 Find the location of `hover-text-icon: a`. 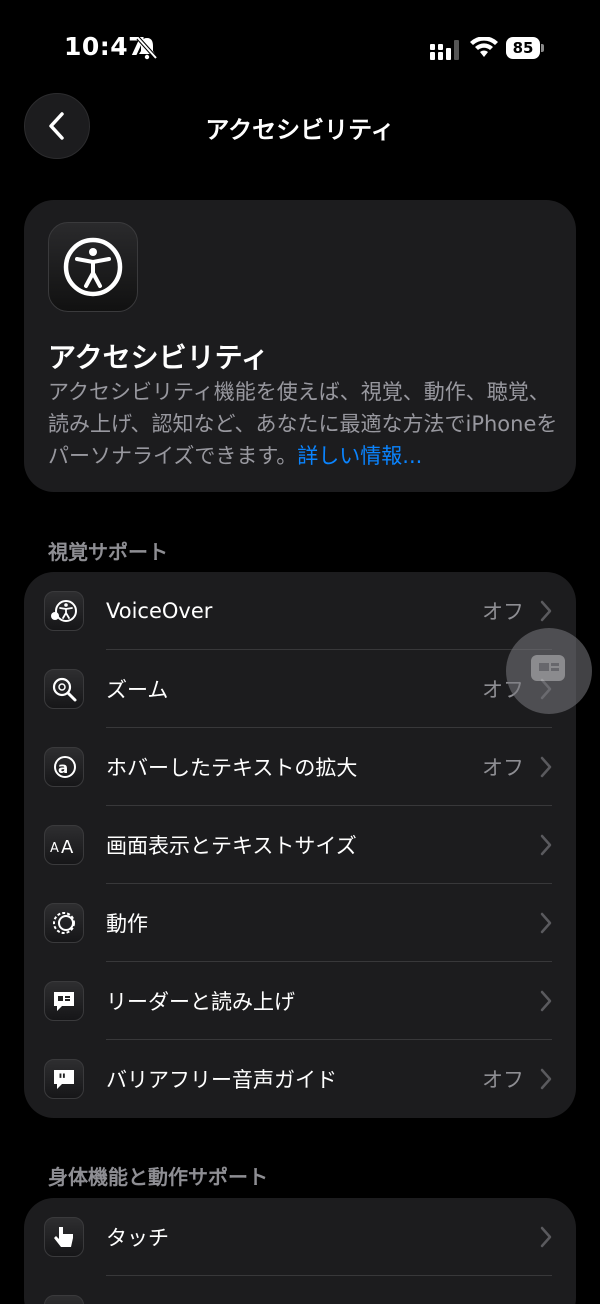

hover-text-icon: a is located at coordinates (64, 767).